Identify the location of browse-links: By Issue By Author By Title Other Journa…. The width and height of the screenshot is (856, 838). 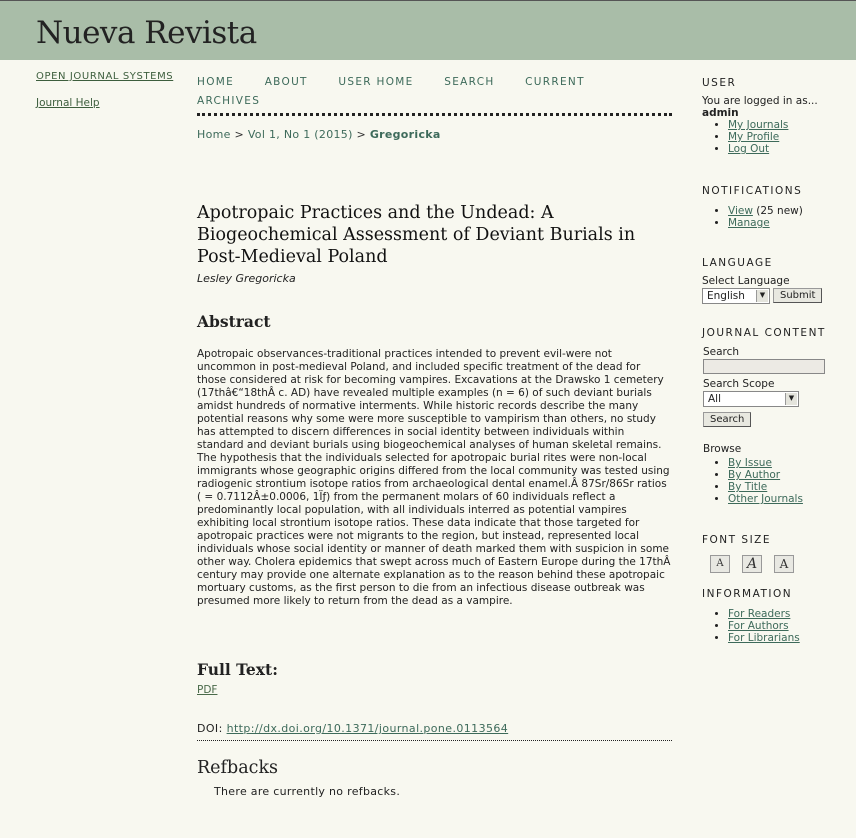
(772, 481).